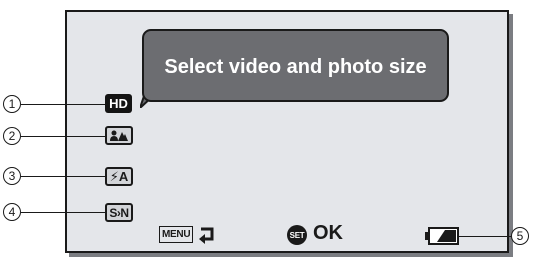  What do you see at coordinates (206, 235) in the screenshot?
I see `return-arrow-icon` at bounding box center [206, 235].